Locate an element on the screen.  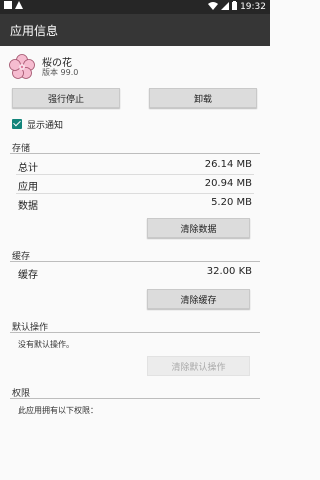
show-notifications-toggle: 显示通知 is located at coordinates (37, 124).